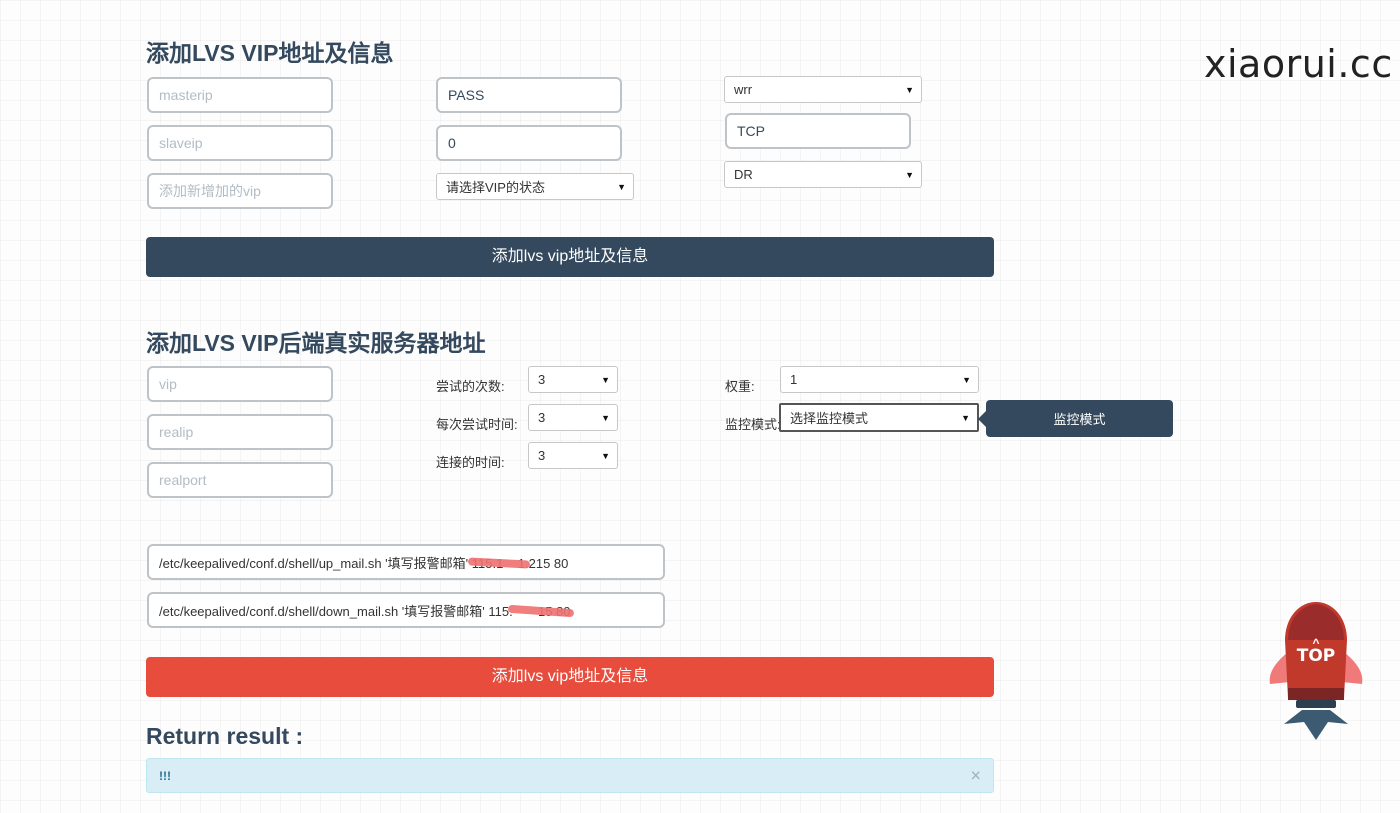 This screenshot has height=813, width=1400. What do you see at coordinates (406, 562) in the screenshot?
I see `notify-up-input` at bounding box center [406, 562].